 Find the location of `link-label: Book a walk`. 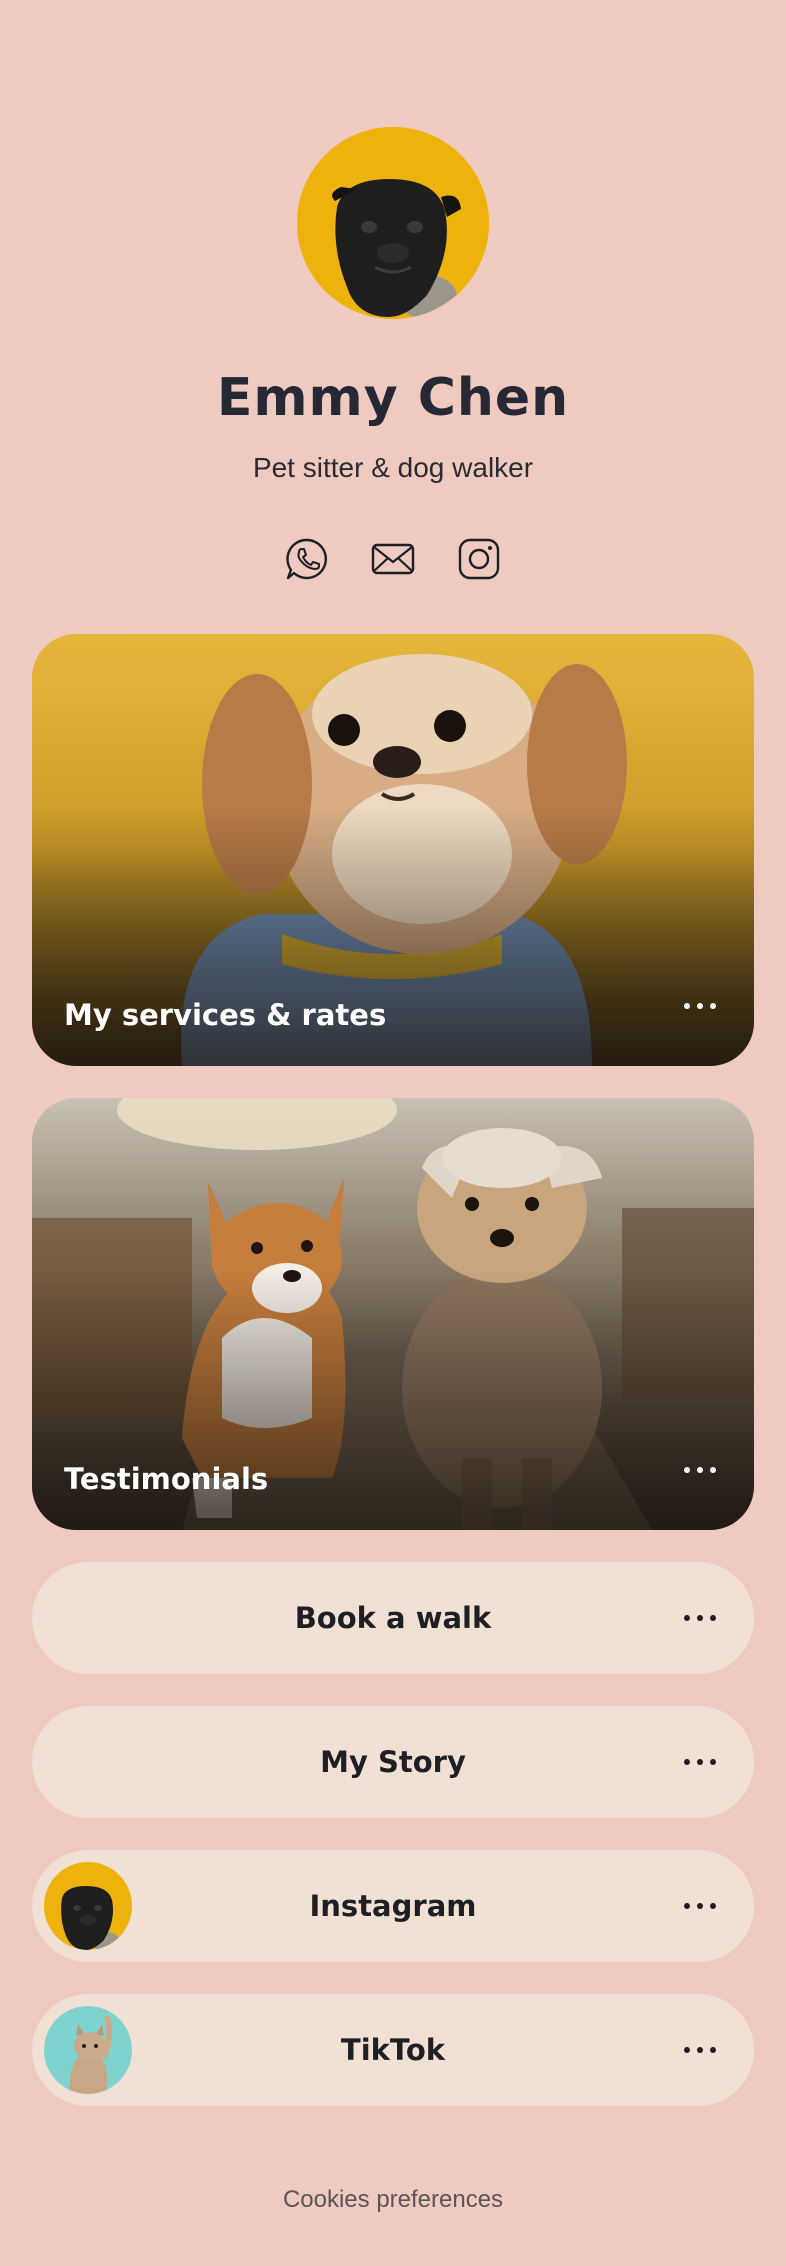

link-label: Book a walk is located at coordinates (393, 1618).